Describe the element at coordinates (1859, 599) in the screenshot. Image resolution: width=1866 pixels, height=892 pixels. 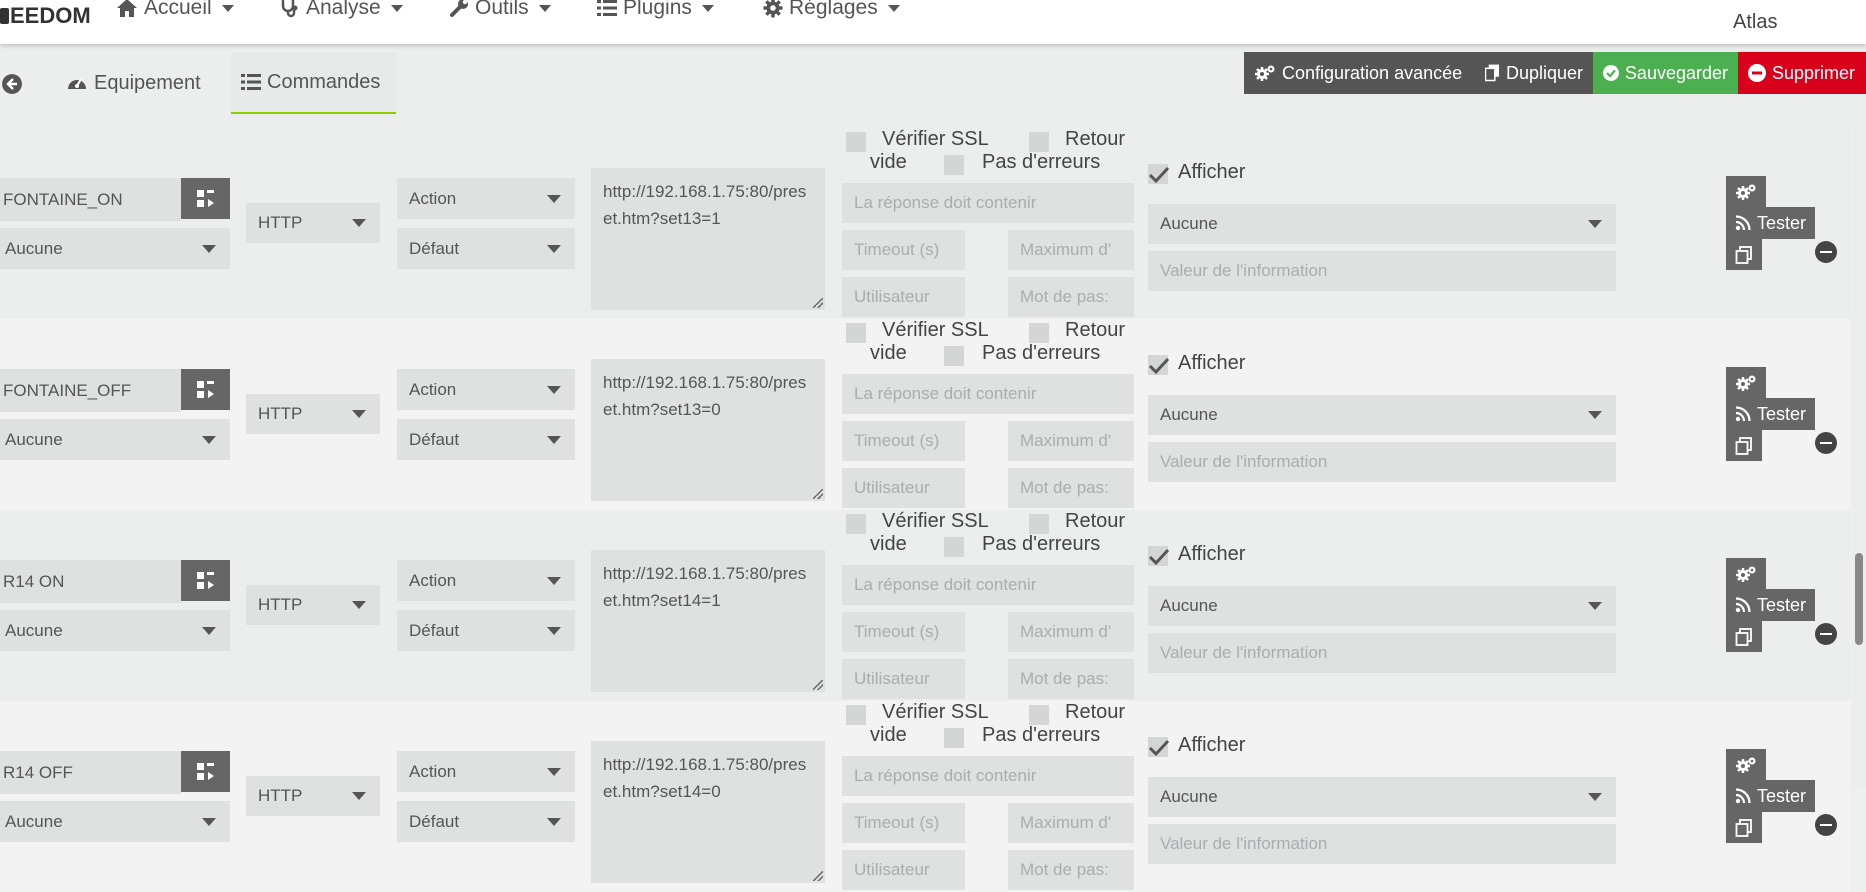
I see `scrollbar-thumb` at that location.